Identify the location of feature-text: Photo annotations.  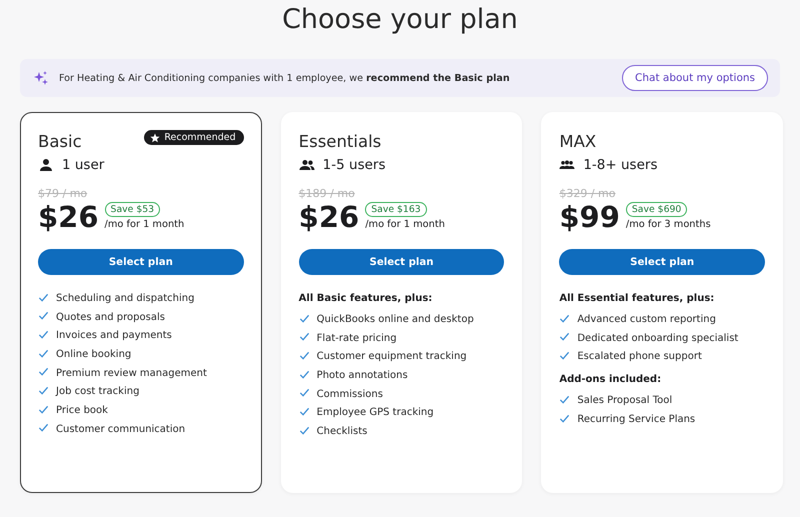
(362, 376).